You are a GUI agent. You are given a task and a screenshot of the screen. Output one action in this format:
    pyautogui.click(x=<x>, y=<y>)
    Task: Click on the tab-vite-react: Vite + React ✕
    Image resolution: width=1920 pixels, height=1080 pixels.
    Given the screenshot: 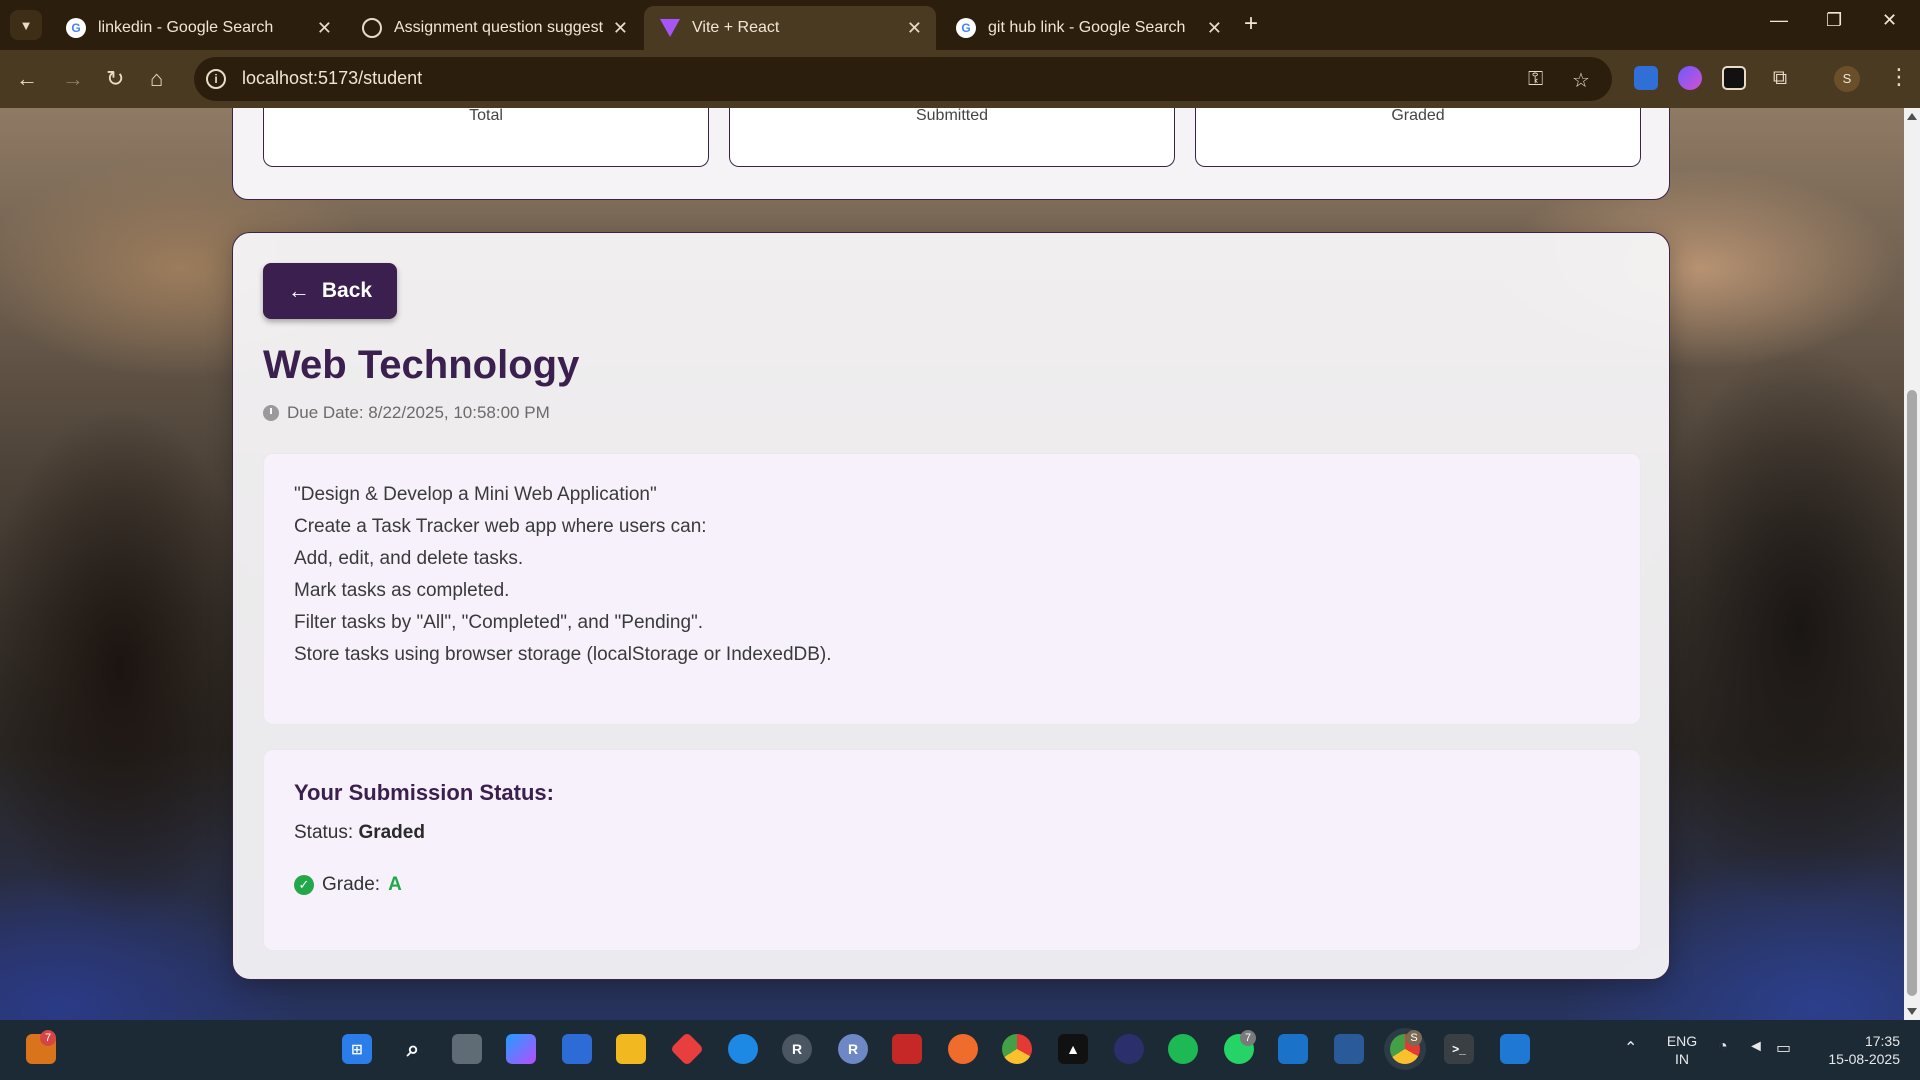 What is the action you would take?
    pyautogui.click(x=790, y=28)
    